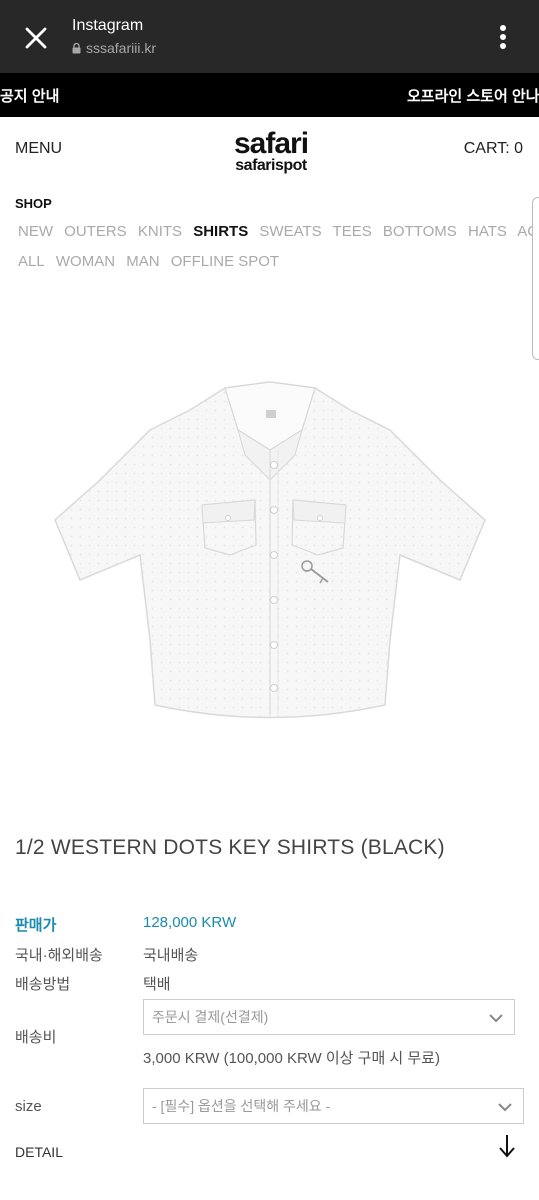 The image size is (539, 1200). What do you see at coordinates (333, 1106) in the screenshot?
I see `size-select: - [필수] 옵션을 선택해 주세요 -` at bounding box center [333, 1106].